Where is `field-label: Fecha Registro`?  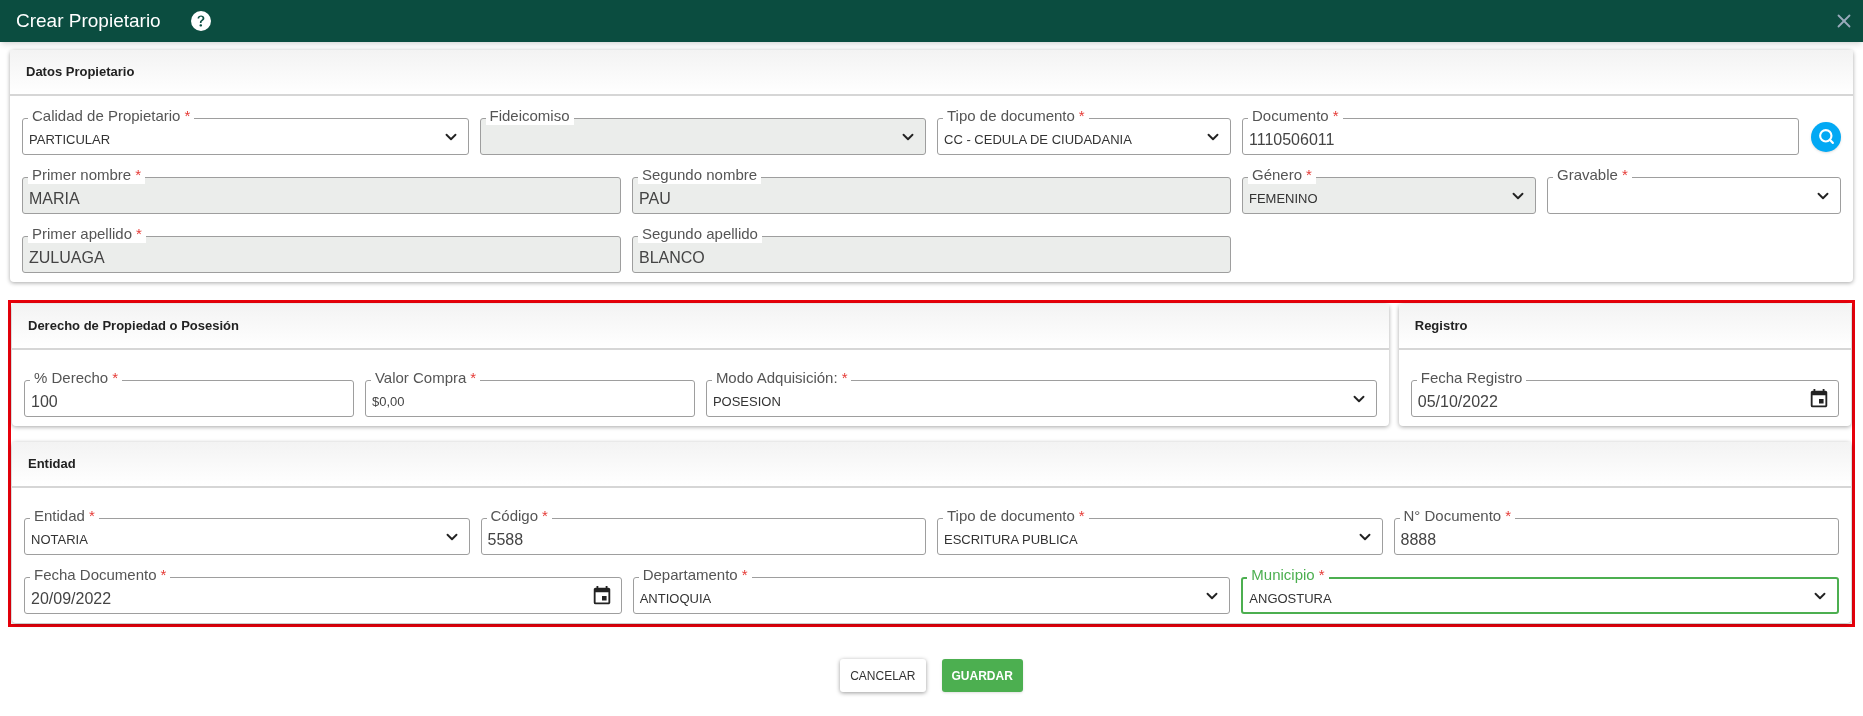
field-label: Fecha Registro is located at coordinates (1471, 378).